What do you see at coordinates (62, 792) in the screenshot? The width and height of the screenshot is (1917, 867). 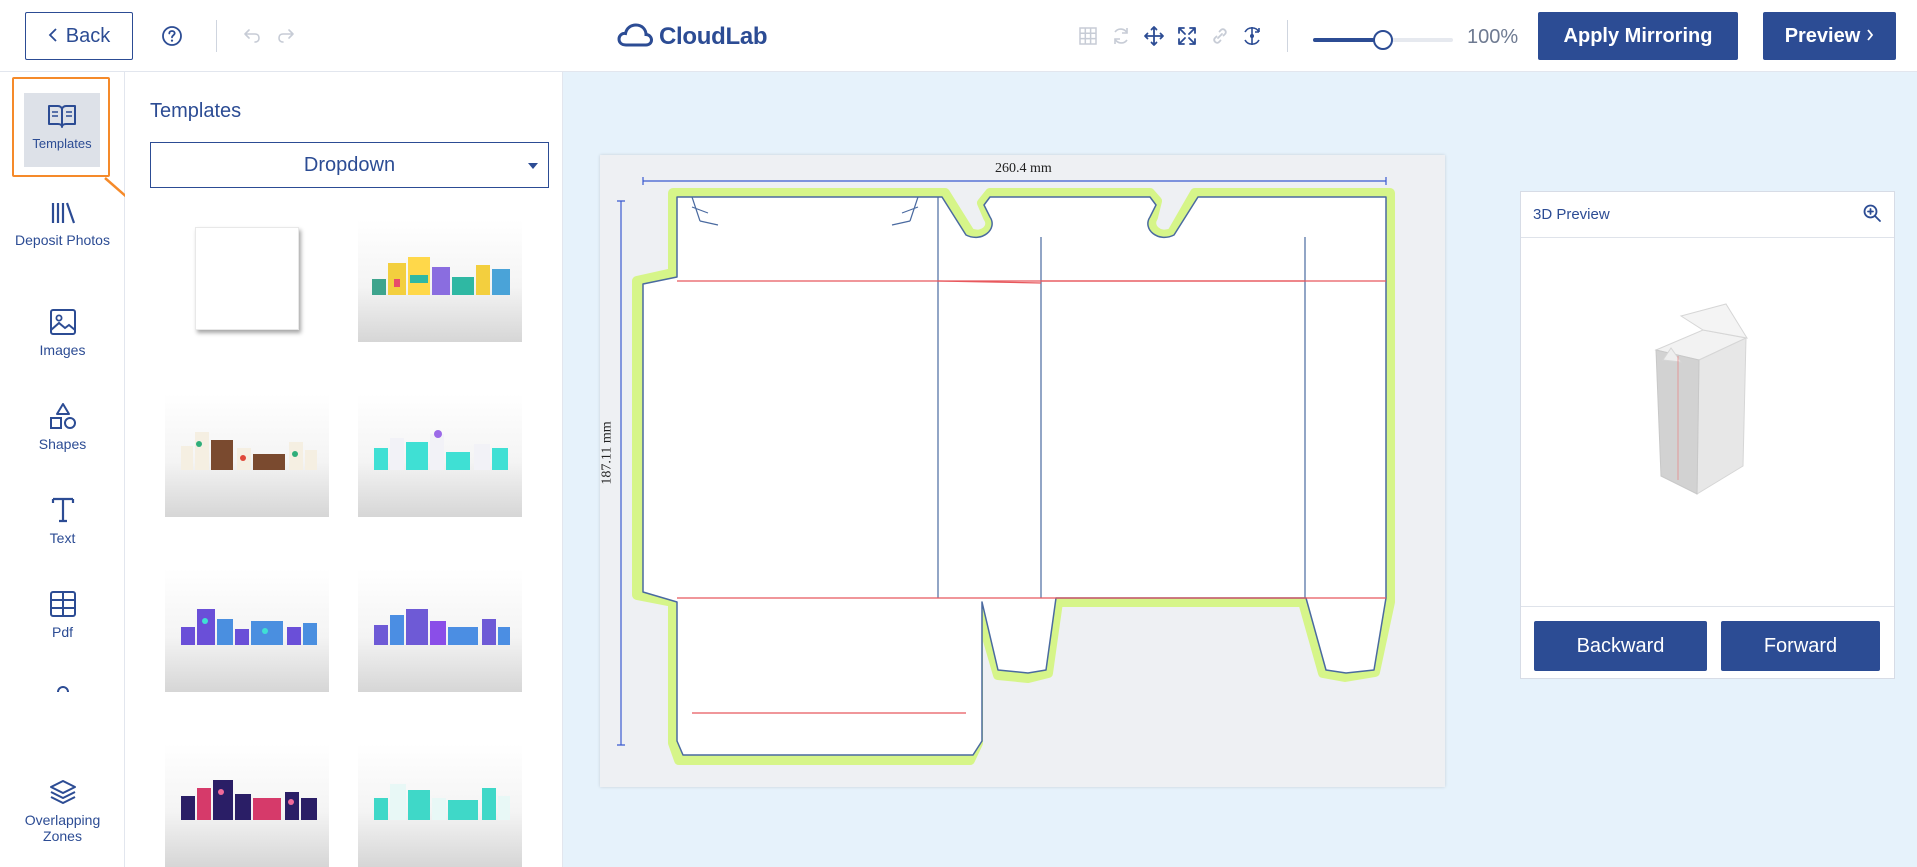 I see `layers-icon` at bounding box center [62, 792].